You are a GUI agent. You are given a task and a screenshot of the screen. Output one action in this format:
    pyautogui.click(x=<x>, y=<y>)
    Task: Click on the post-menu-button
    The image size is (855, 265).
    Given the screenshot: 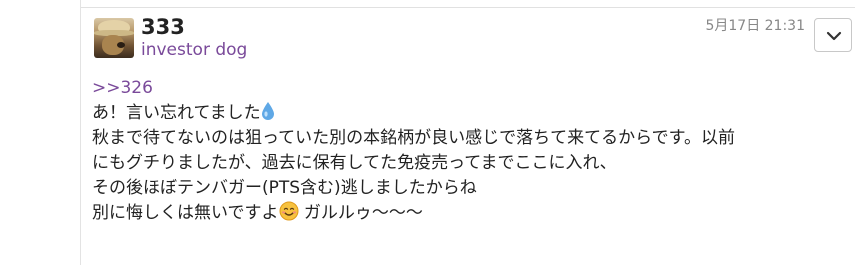 What is the action you would take?
    pyautogui.click(x=833, y=35)
    